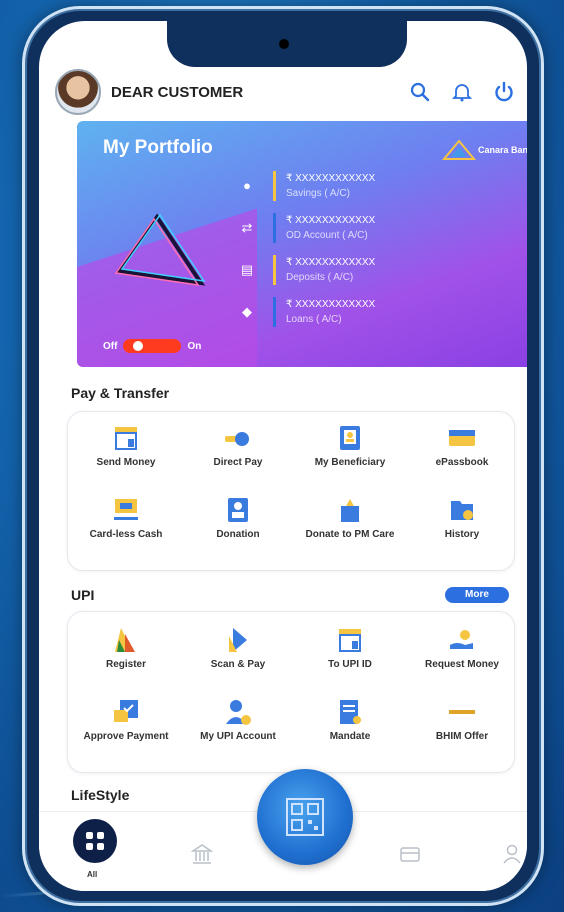 This screenshot has width=564, height=912. What do you see at coordinates (247, 311) in the screenshot?
I see `loan-icon: ◆` at bounding box center [247, 311].